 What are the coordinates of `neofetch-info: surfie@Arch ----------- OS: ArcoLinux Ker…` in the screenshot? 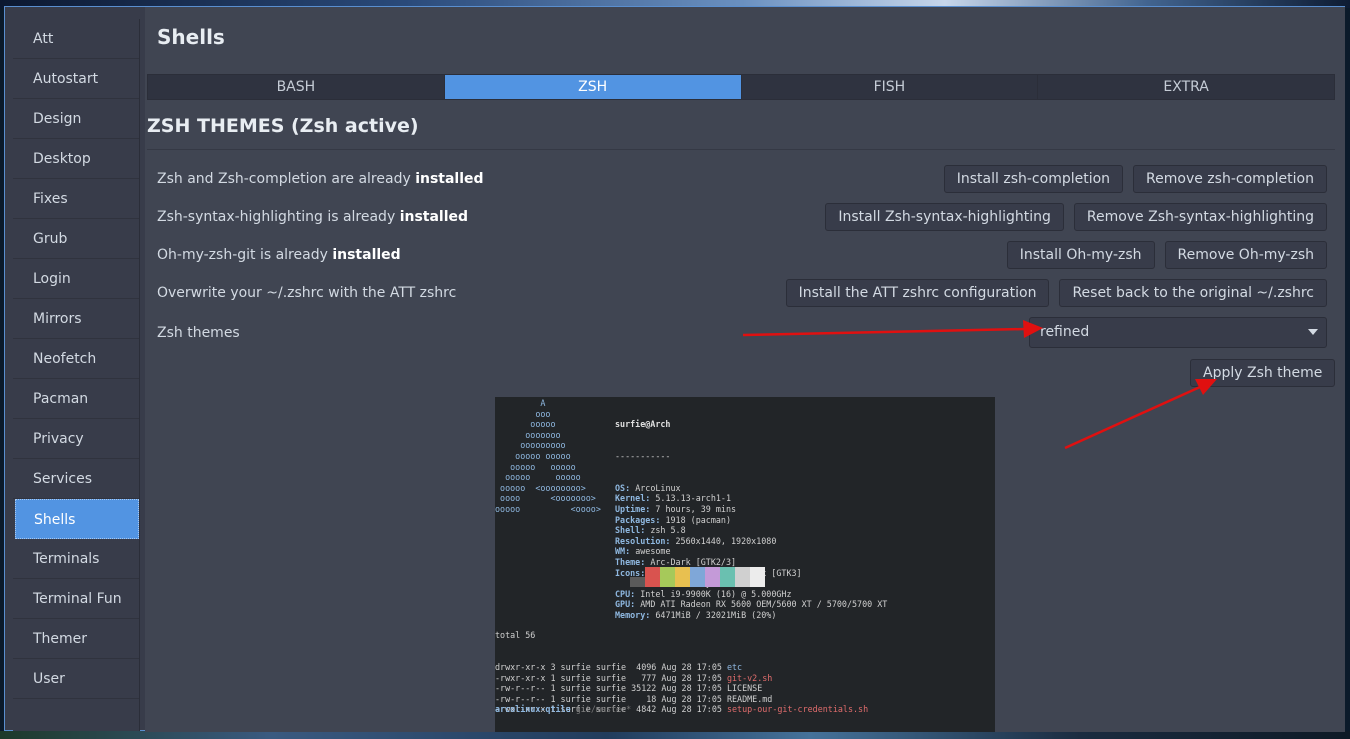 It's located at (751, 520).